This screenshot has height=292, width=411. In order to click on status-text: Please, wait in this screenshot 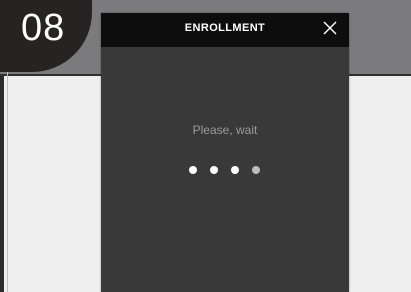, I will do `click(225, 130)`.